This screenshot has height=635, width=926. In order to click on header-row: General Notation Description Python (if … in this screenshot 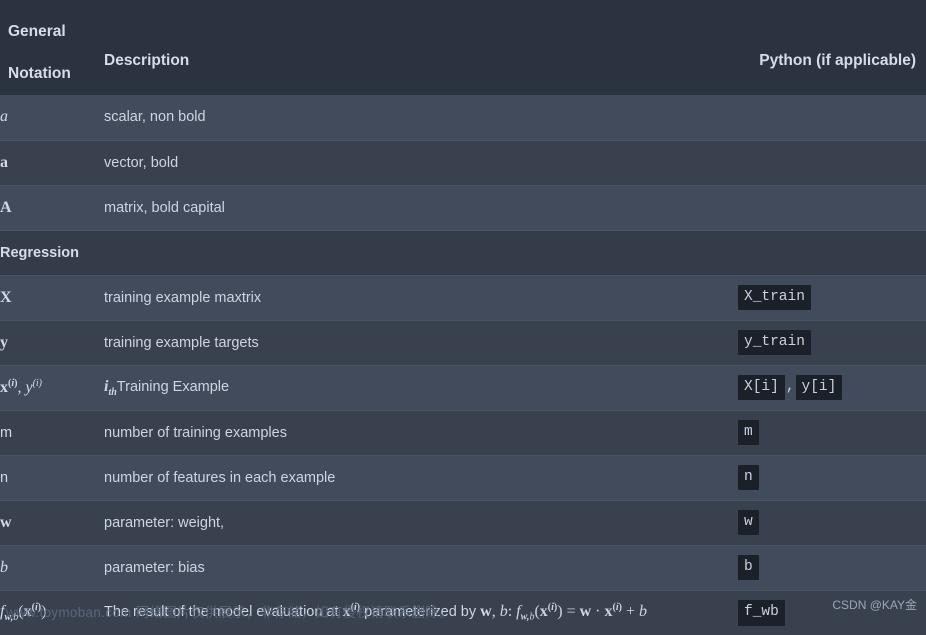, I will do `click(463, 47)`.